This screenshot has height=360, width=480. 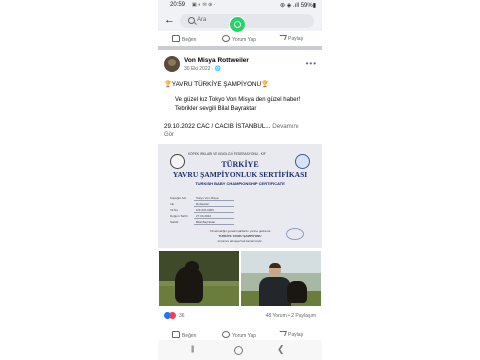 I want to click on certificate-title-2: YAVRU ŞAMPİYONLUK SERTİFİKASI, so click(x=240, y=174).